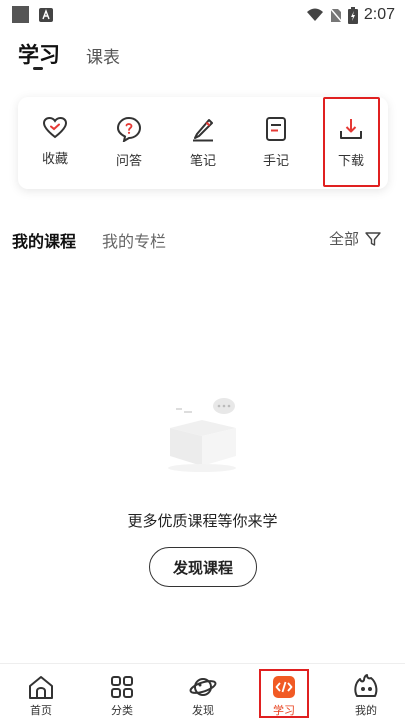 The width and height of the screenshot is (405, 720). Describe the element at coordinates (352, 15) in the screenshot. I see `battery-charging-icon` at that location.